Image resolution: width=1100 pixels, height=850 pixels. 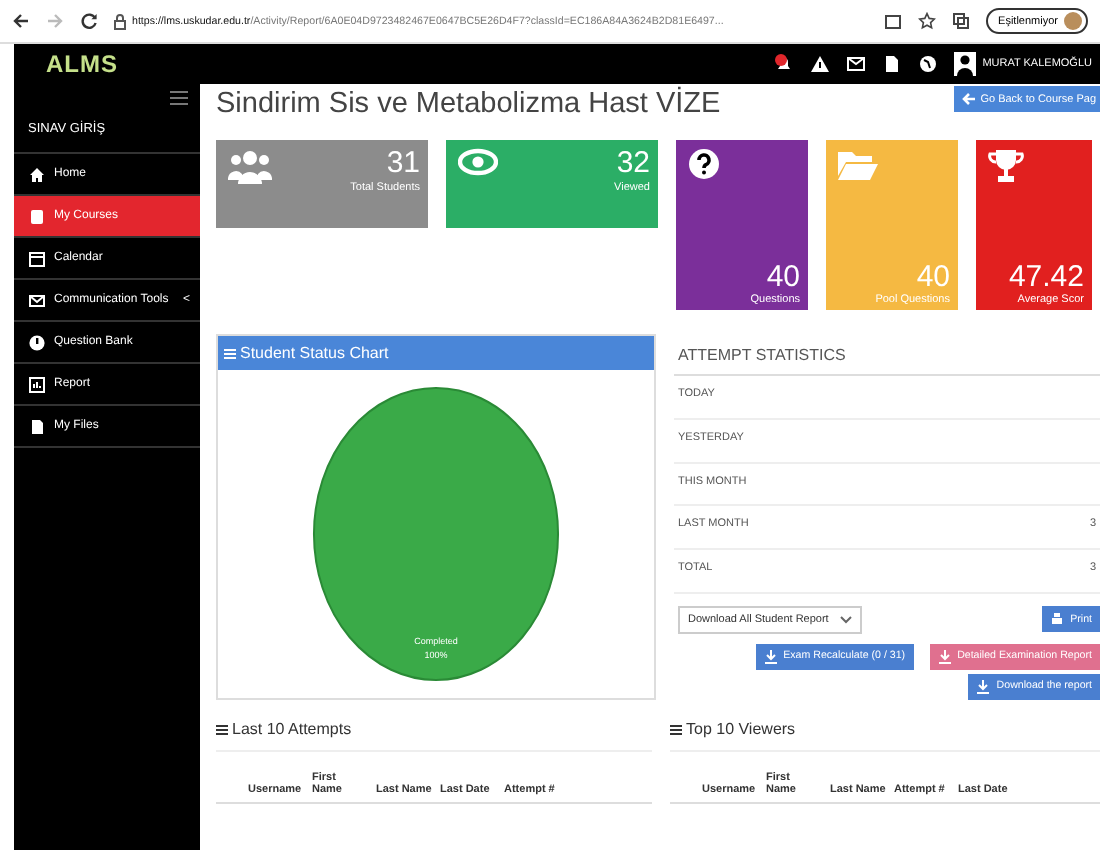 I want to click on collections-icon, so click(x=961, y=21).